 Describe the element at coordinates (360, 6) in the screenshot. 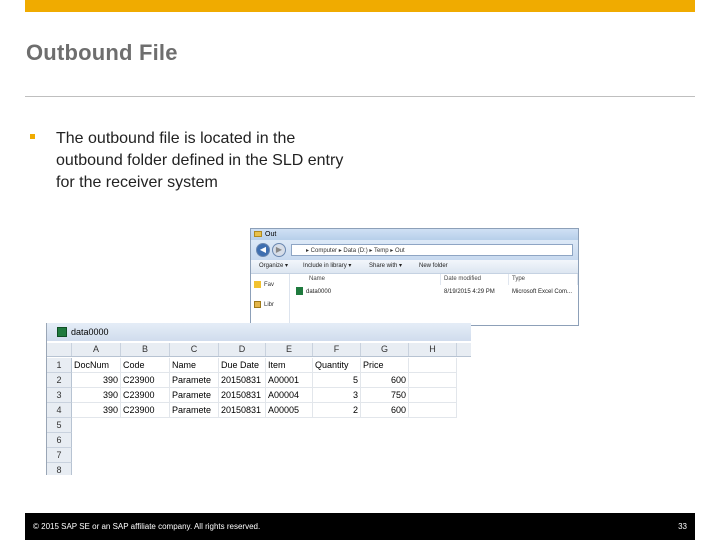

I see `top-accent-bar` at that location.